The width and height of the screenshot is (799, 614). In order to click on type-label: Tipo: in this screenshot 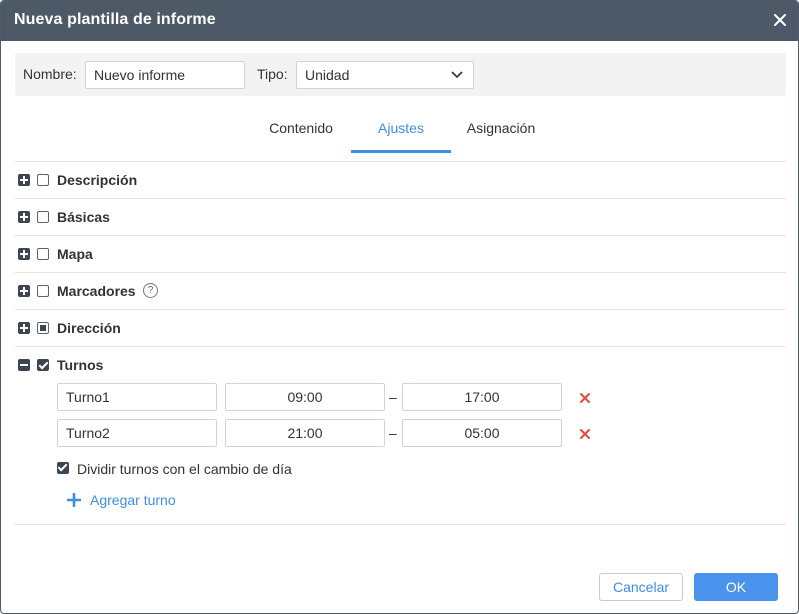, I will do `click(272, 74)`.